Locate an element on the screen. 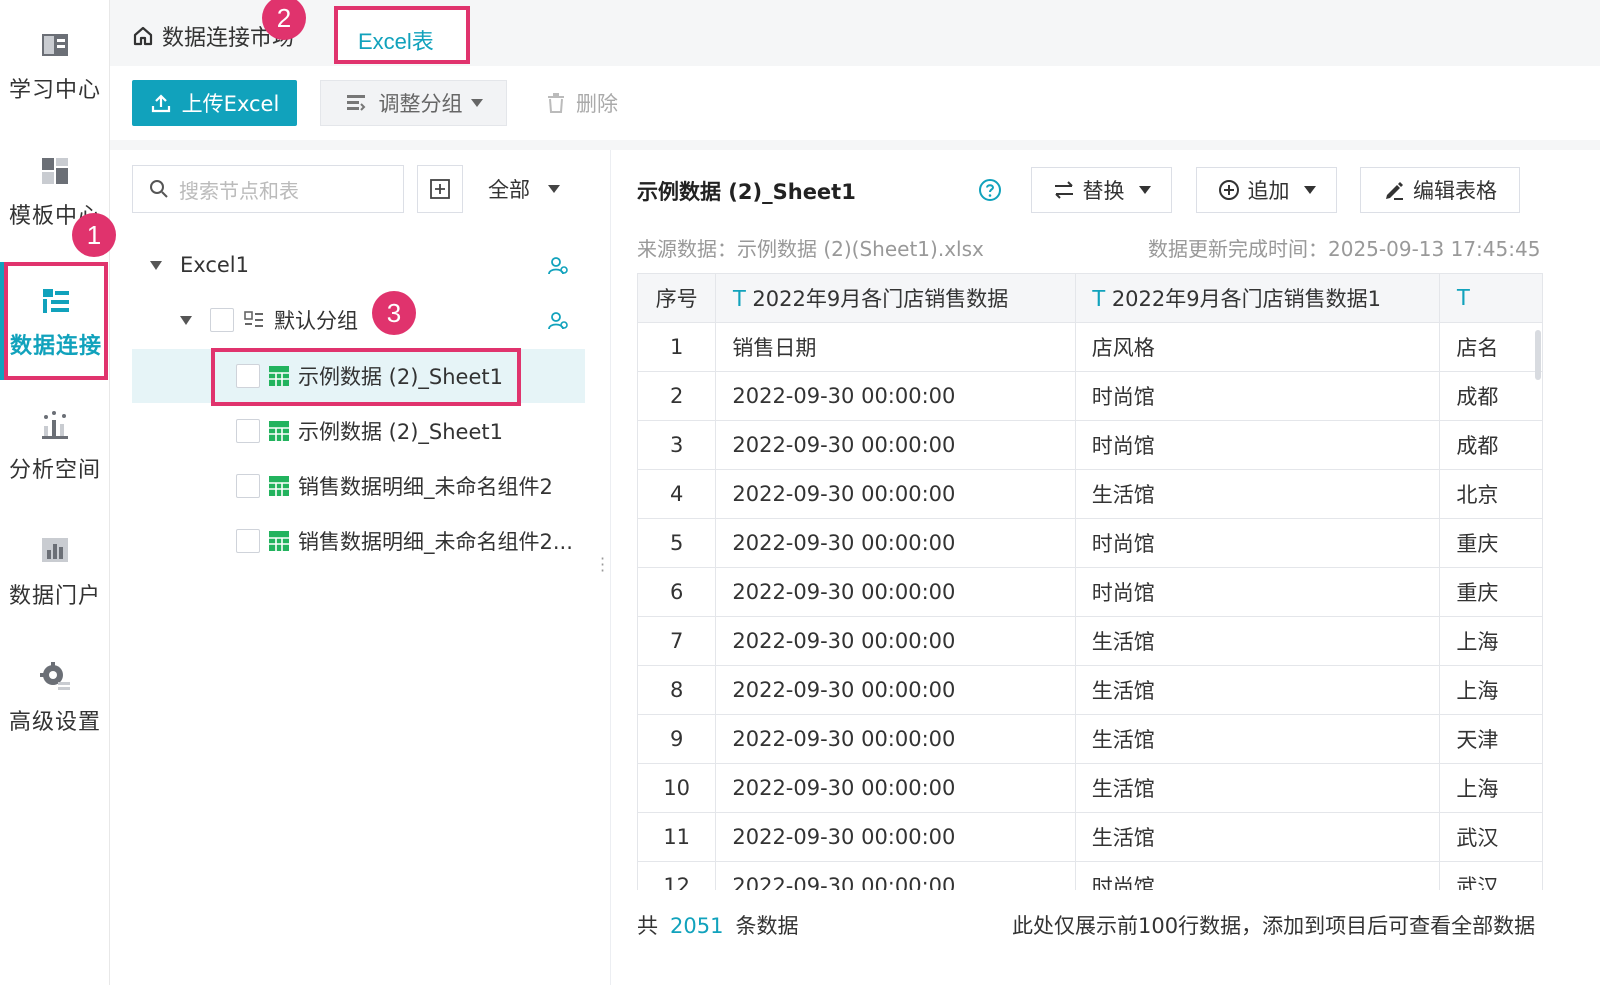 The width and height of the screenshot is (1600, 985). table-row: 6 2022-09-30 00:00:00 时尚馆 重庆 is located at coordinates (1090, 592).